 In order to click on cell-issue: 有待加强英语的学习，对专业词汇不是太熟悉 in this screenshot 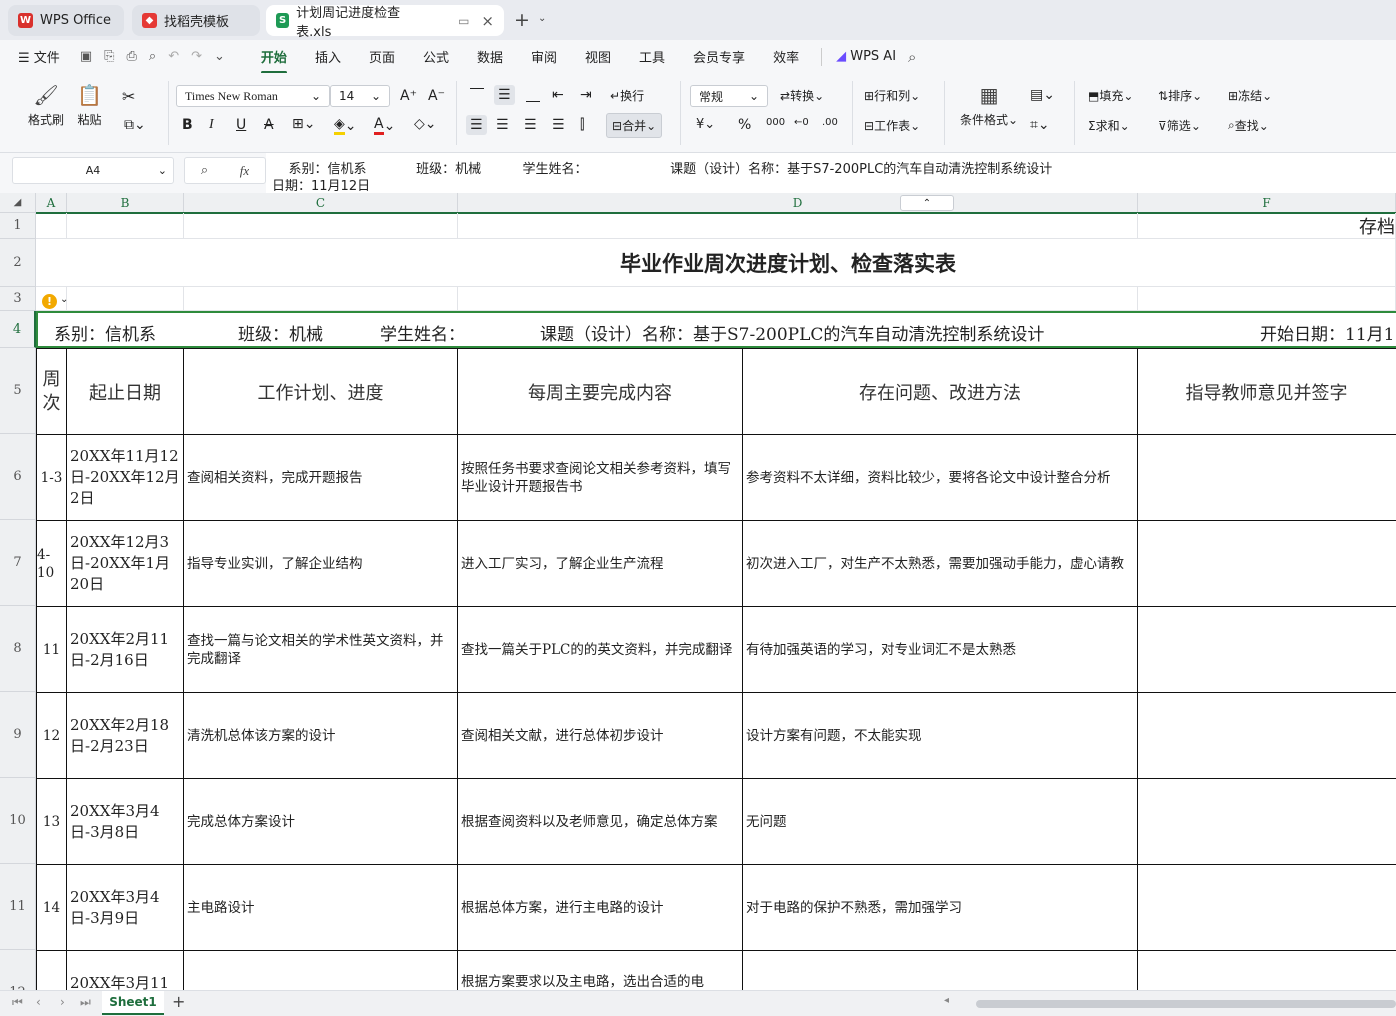, I will do `click(940, 650)`.